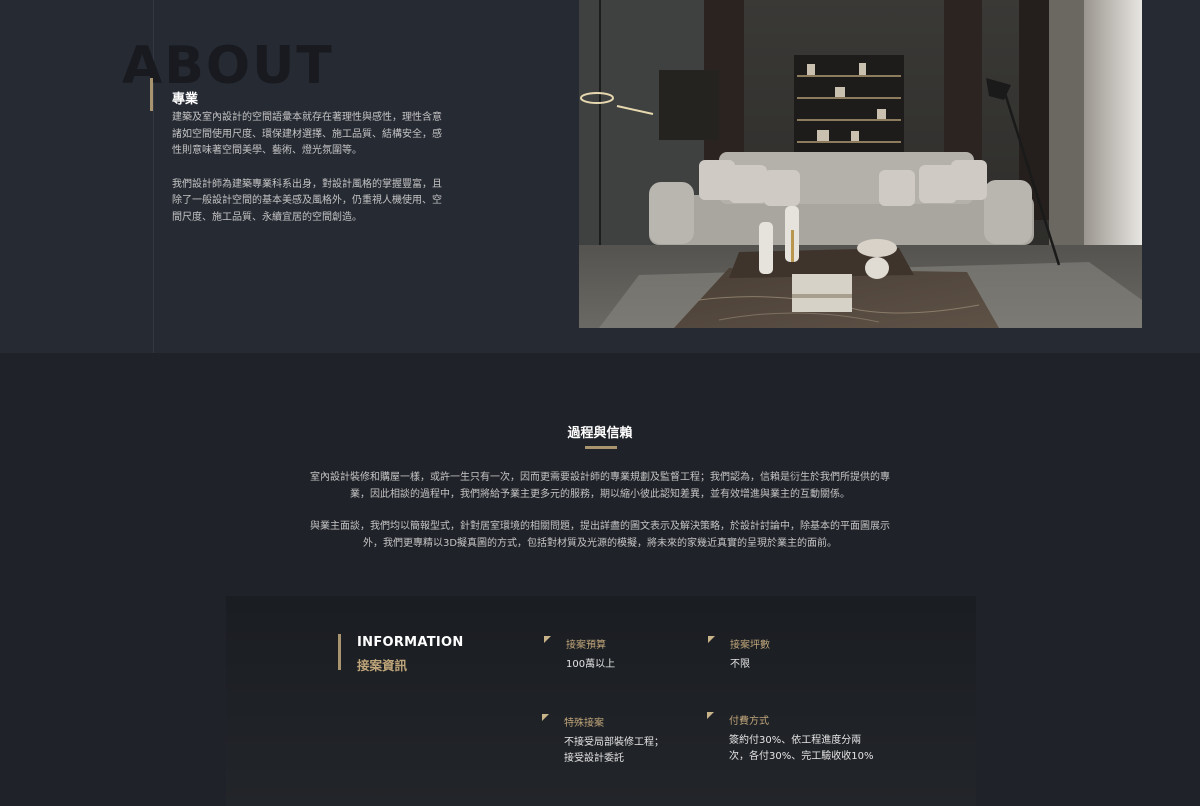  What do you see at coordinates (410, 642) in the screenshot?
I see `information-title-en: INFORMATION` at bounding box center [410, 642].